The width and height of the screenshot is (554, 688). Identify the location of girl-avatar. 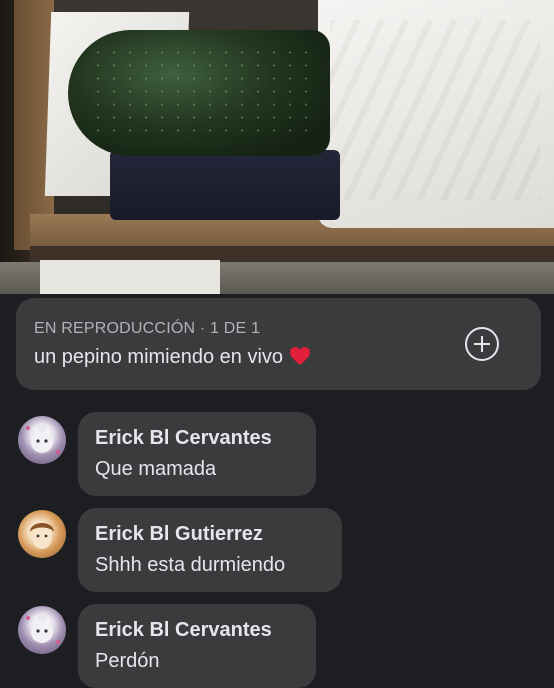
(42, 534).